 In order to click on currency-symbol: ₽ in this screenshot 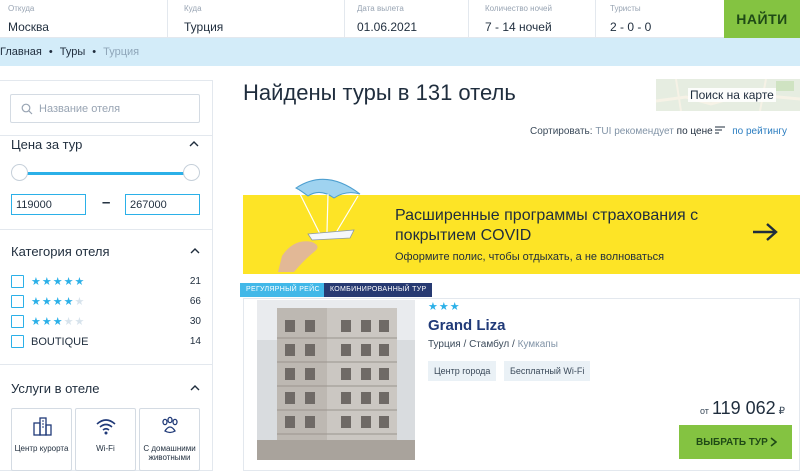, I will do `click(782, 411)`.